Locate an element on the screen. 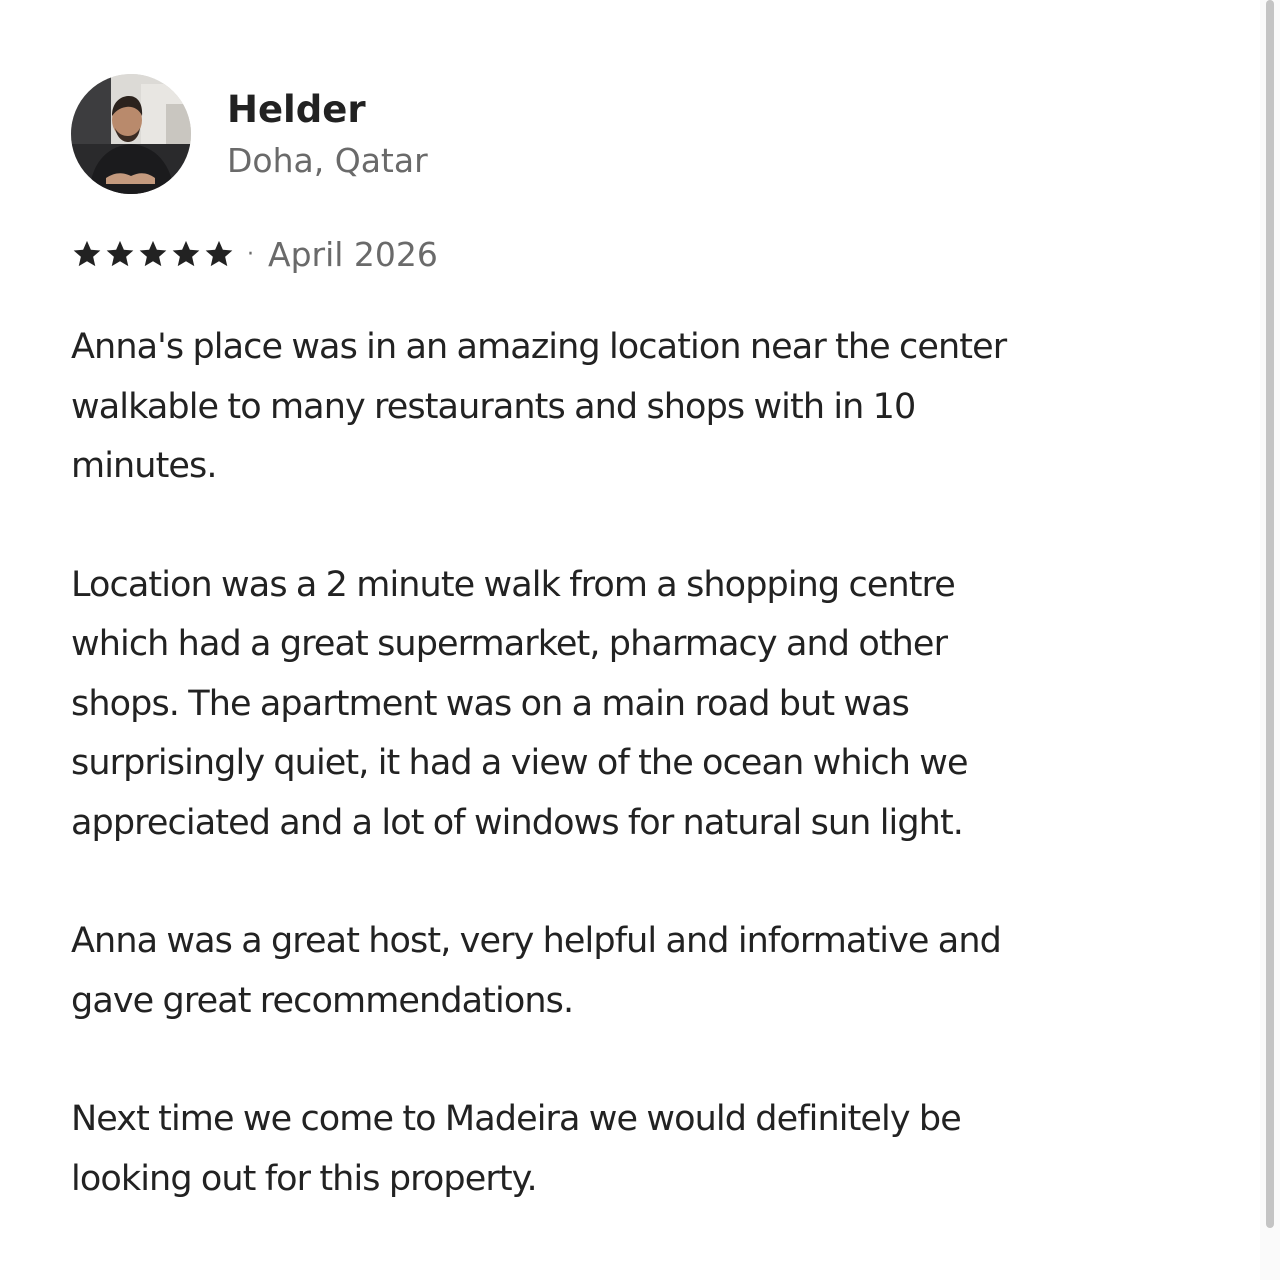  scrollbar is located at coordinates (1270, 640).